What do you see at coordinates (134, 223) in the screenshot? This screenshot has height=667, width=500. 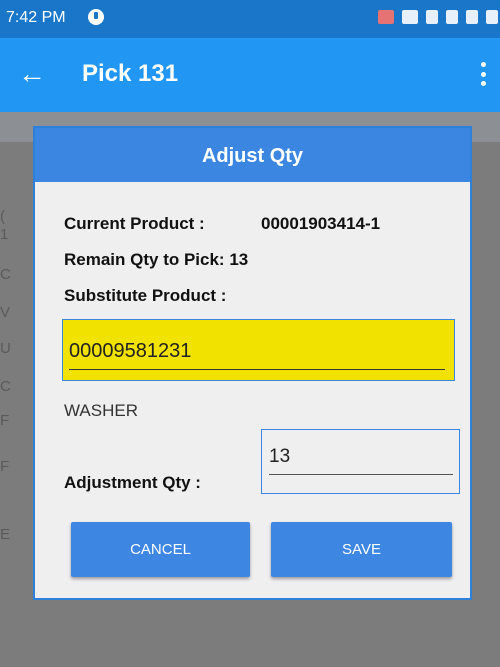 I see `current-product-label: Current Product :` at bounding box center [134, 223].